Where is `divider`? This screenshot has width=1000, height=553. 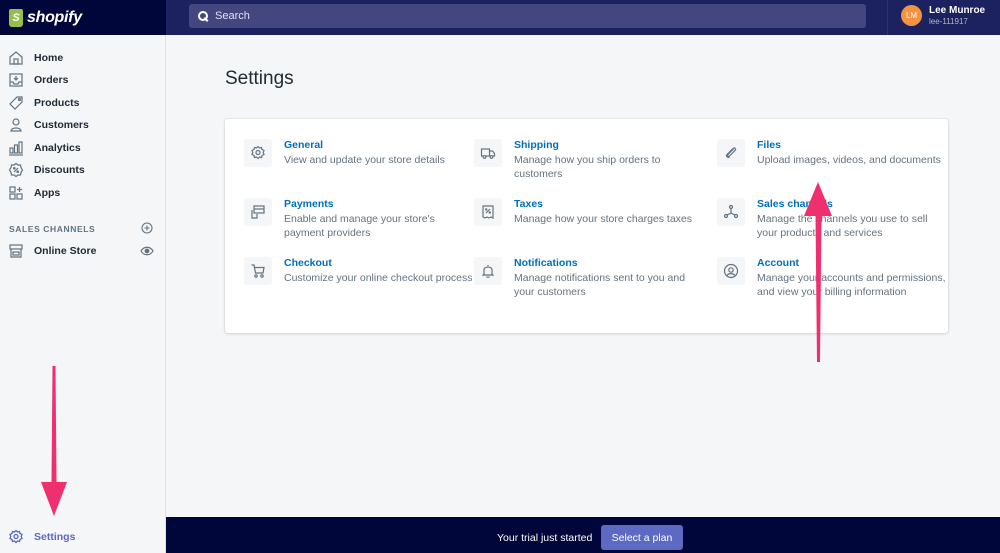 divider is located at coordinates (887, 17).